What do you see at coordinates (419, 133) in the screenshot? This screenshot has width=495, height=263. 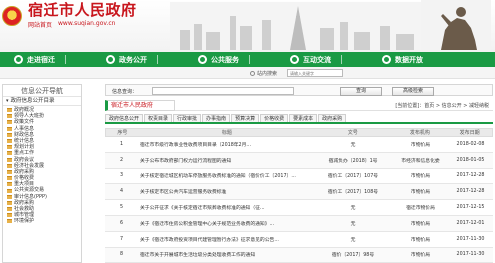 I see `col-header-org: 发布机构` at bounding box center [419, 133].